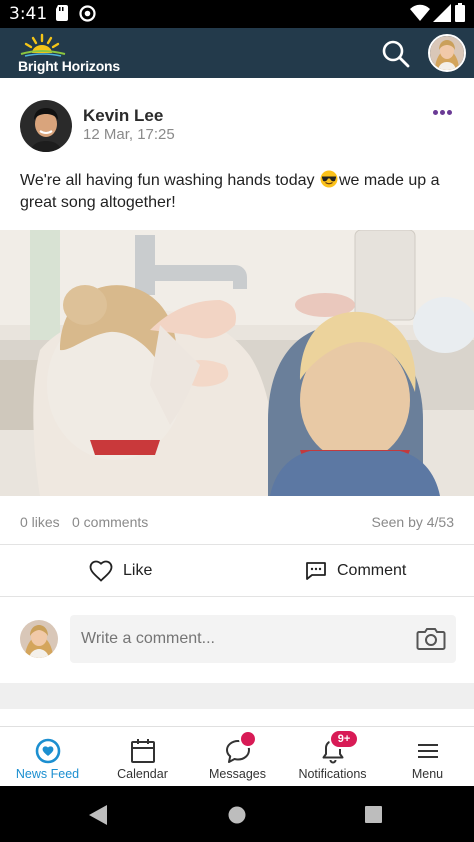 The height and width of the screenshot is (842, 474). What do you see at coordinates (69, 66) in the screenshot?
I see `logo-text: Bright Horizons` at bounding box center [69, 66].